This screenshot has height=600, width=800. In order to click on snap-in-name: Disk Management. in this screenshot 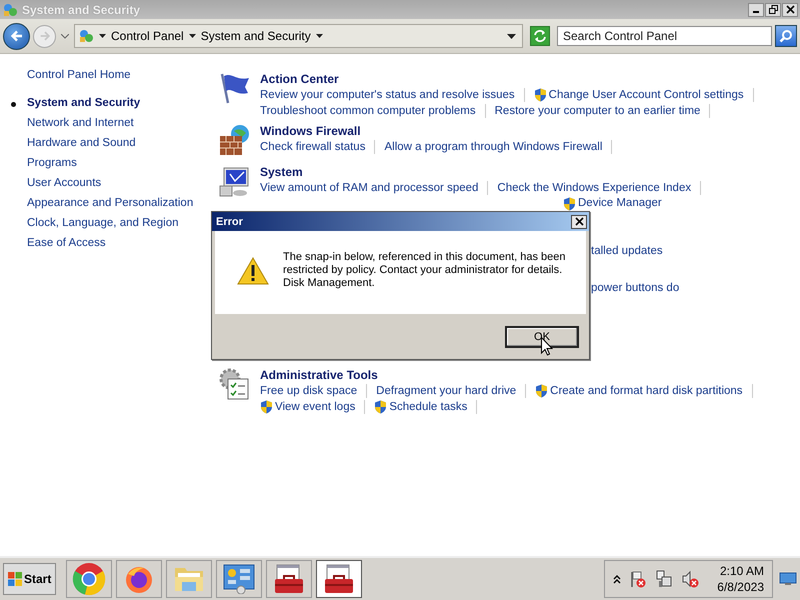, I will do `click(329, 283)`.